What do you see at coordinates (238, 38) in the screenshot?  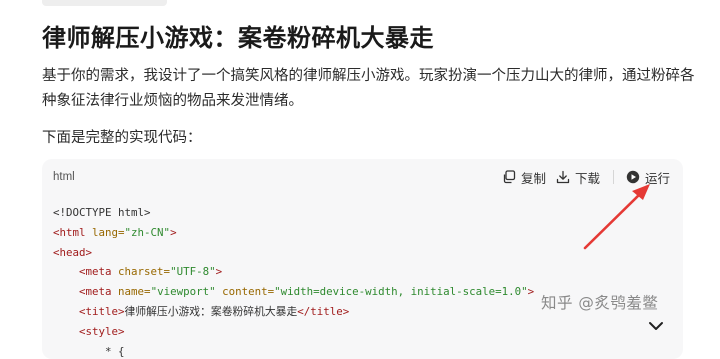 I see `page-title: 律师解压小游戏：案卷粉碎机大暴走` at bounding box center [238, 38].